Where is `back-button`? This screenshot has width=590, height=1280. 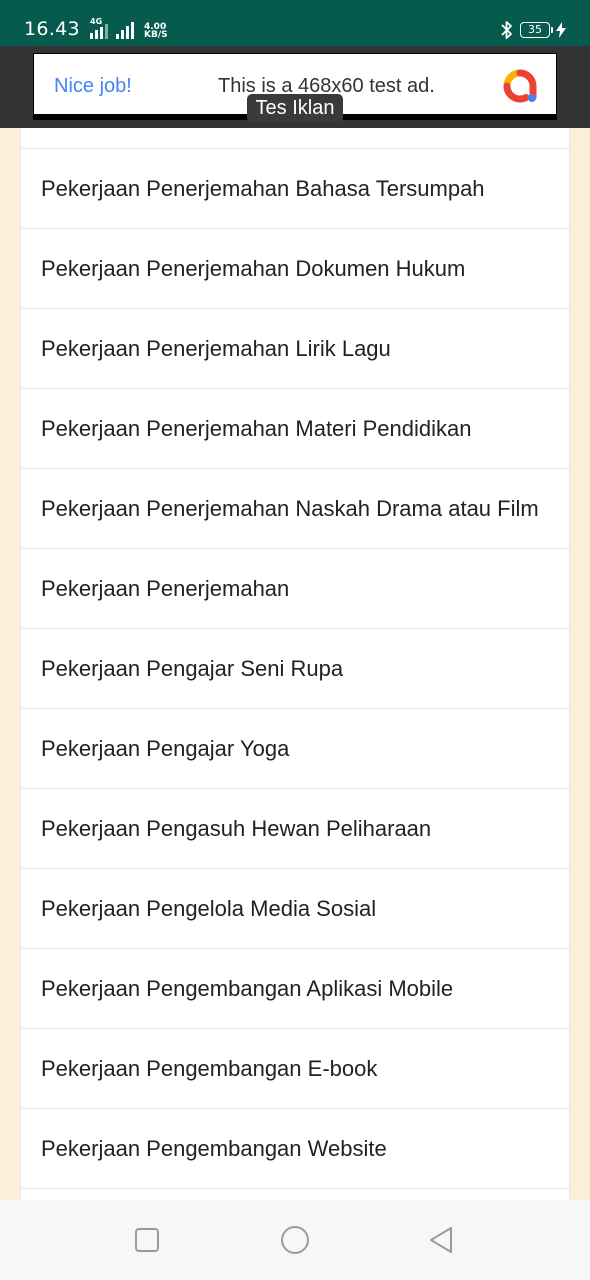
back-button is located at coordinates (442, 1240).